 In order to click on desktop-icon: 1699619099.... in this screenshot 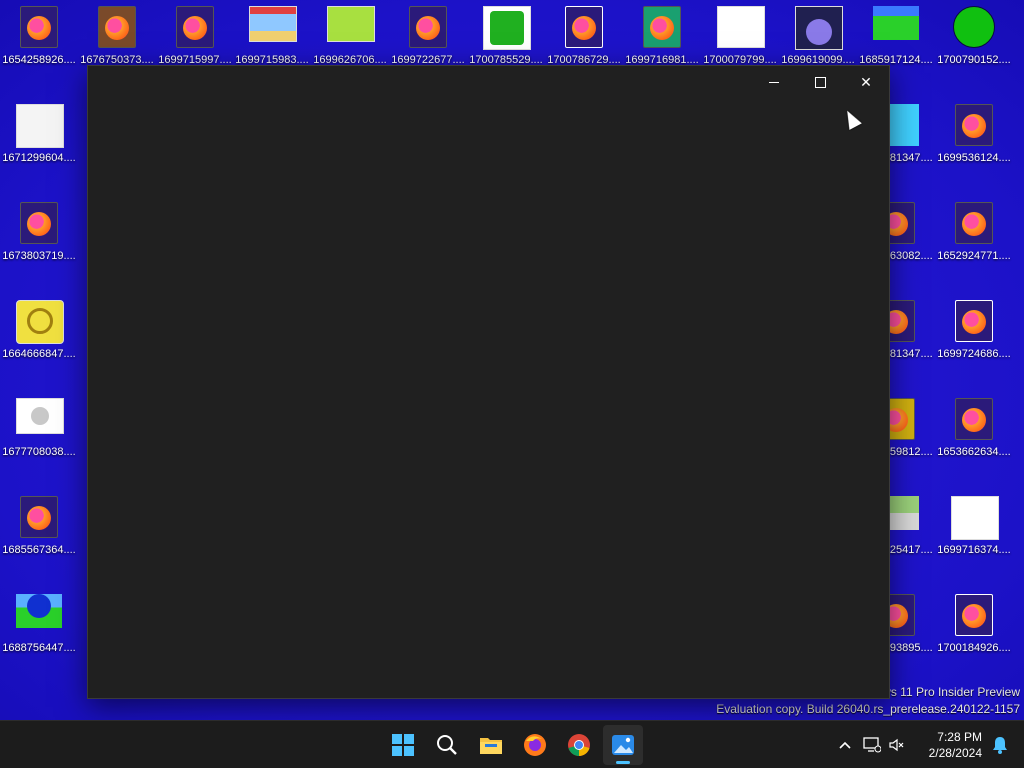, I will do `click(818, 33)`.